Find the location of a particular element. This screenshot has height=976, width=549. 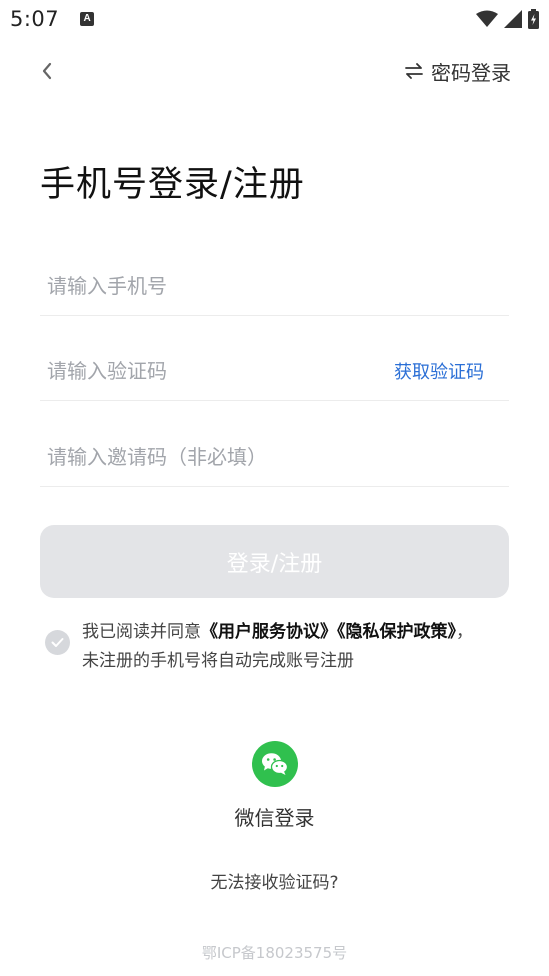

check-icon is located at coordinates (57, 642).